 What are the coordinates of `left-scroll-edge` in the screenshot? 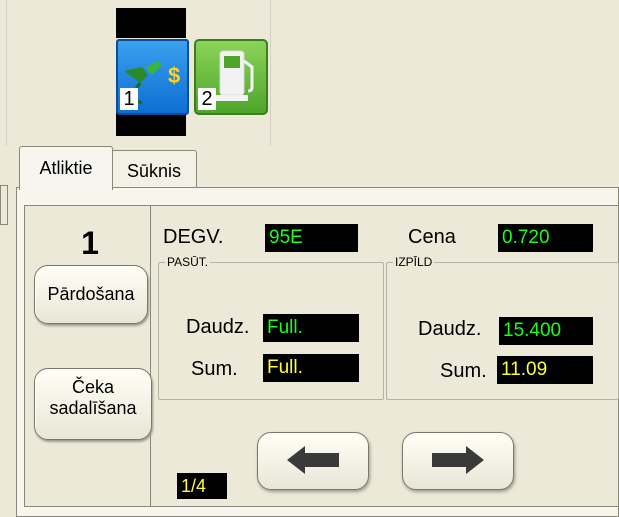 It's located at (4, 205).